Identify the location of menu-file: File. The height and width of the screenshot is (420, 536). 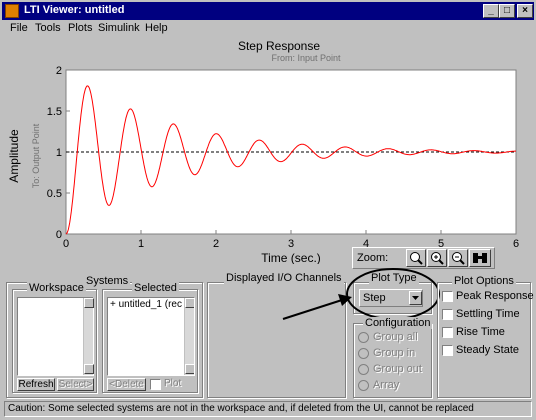
(19, 28).